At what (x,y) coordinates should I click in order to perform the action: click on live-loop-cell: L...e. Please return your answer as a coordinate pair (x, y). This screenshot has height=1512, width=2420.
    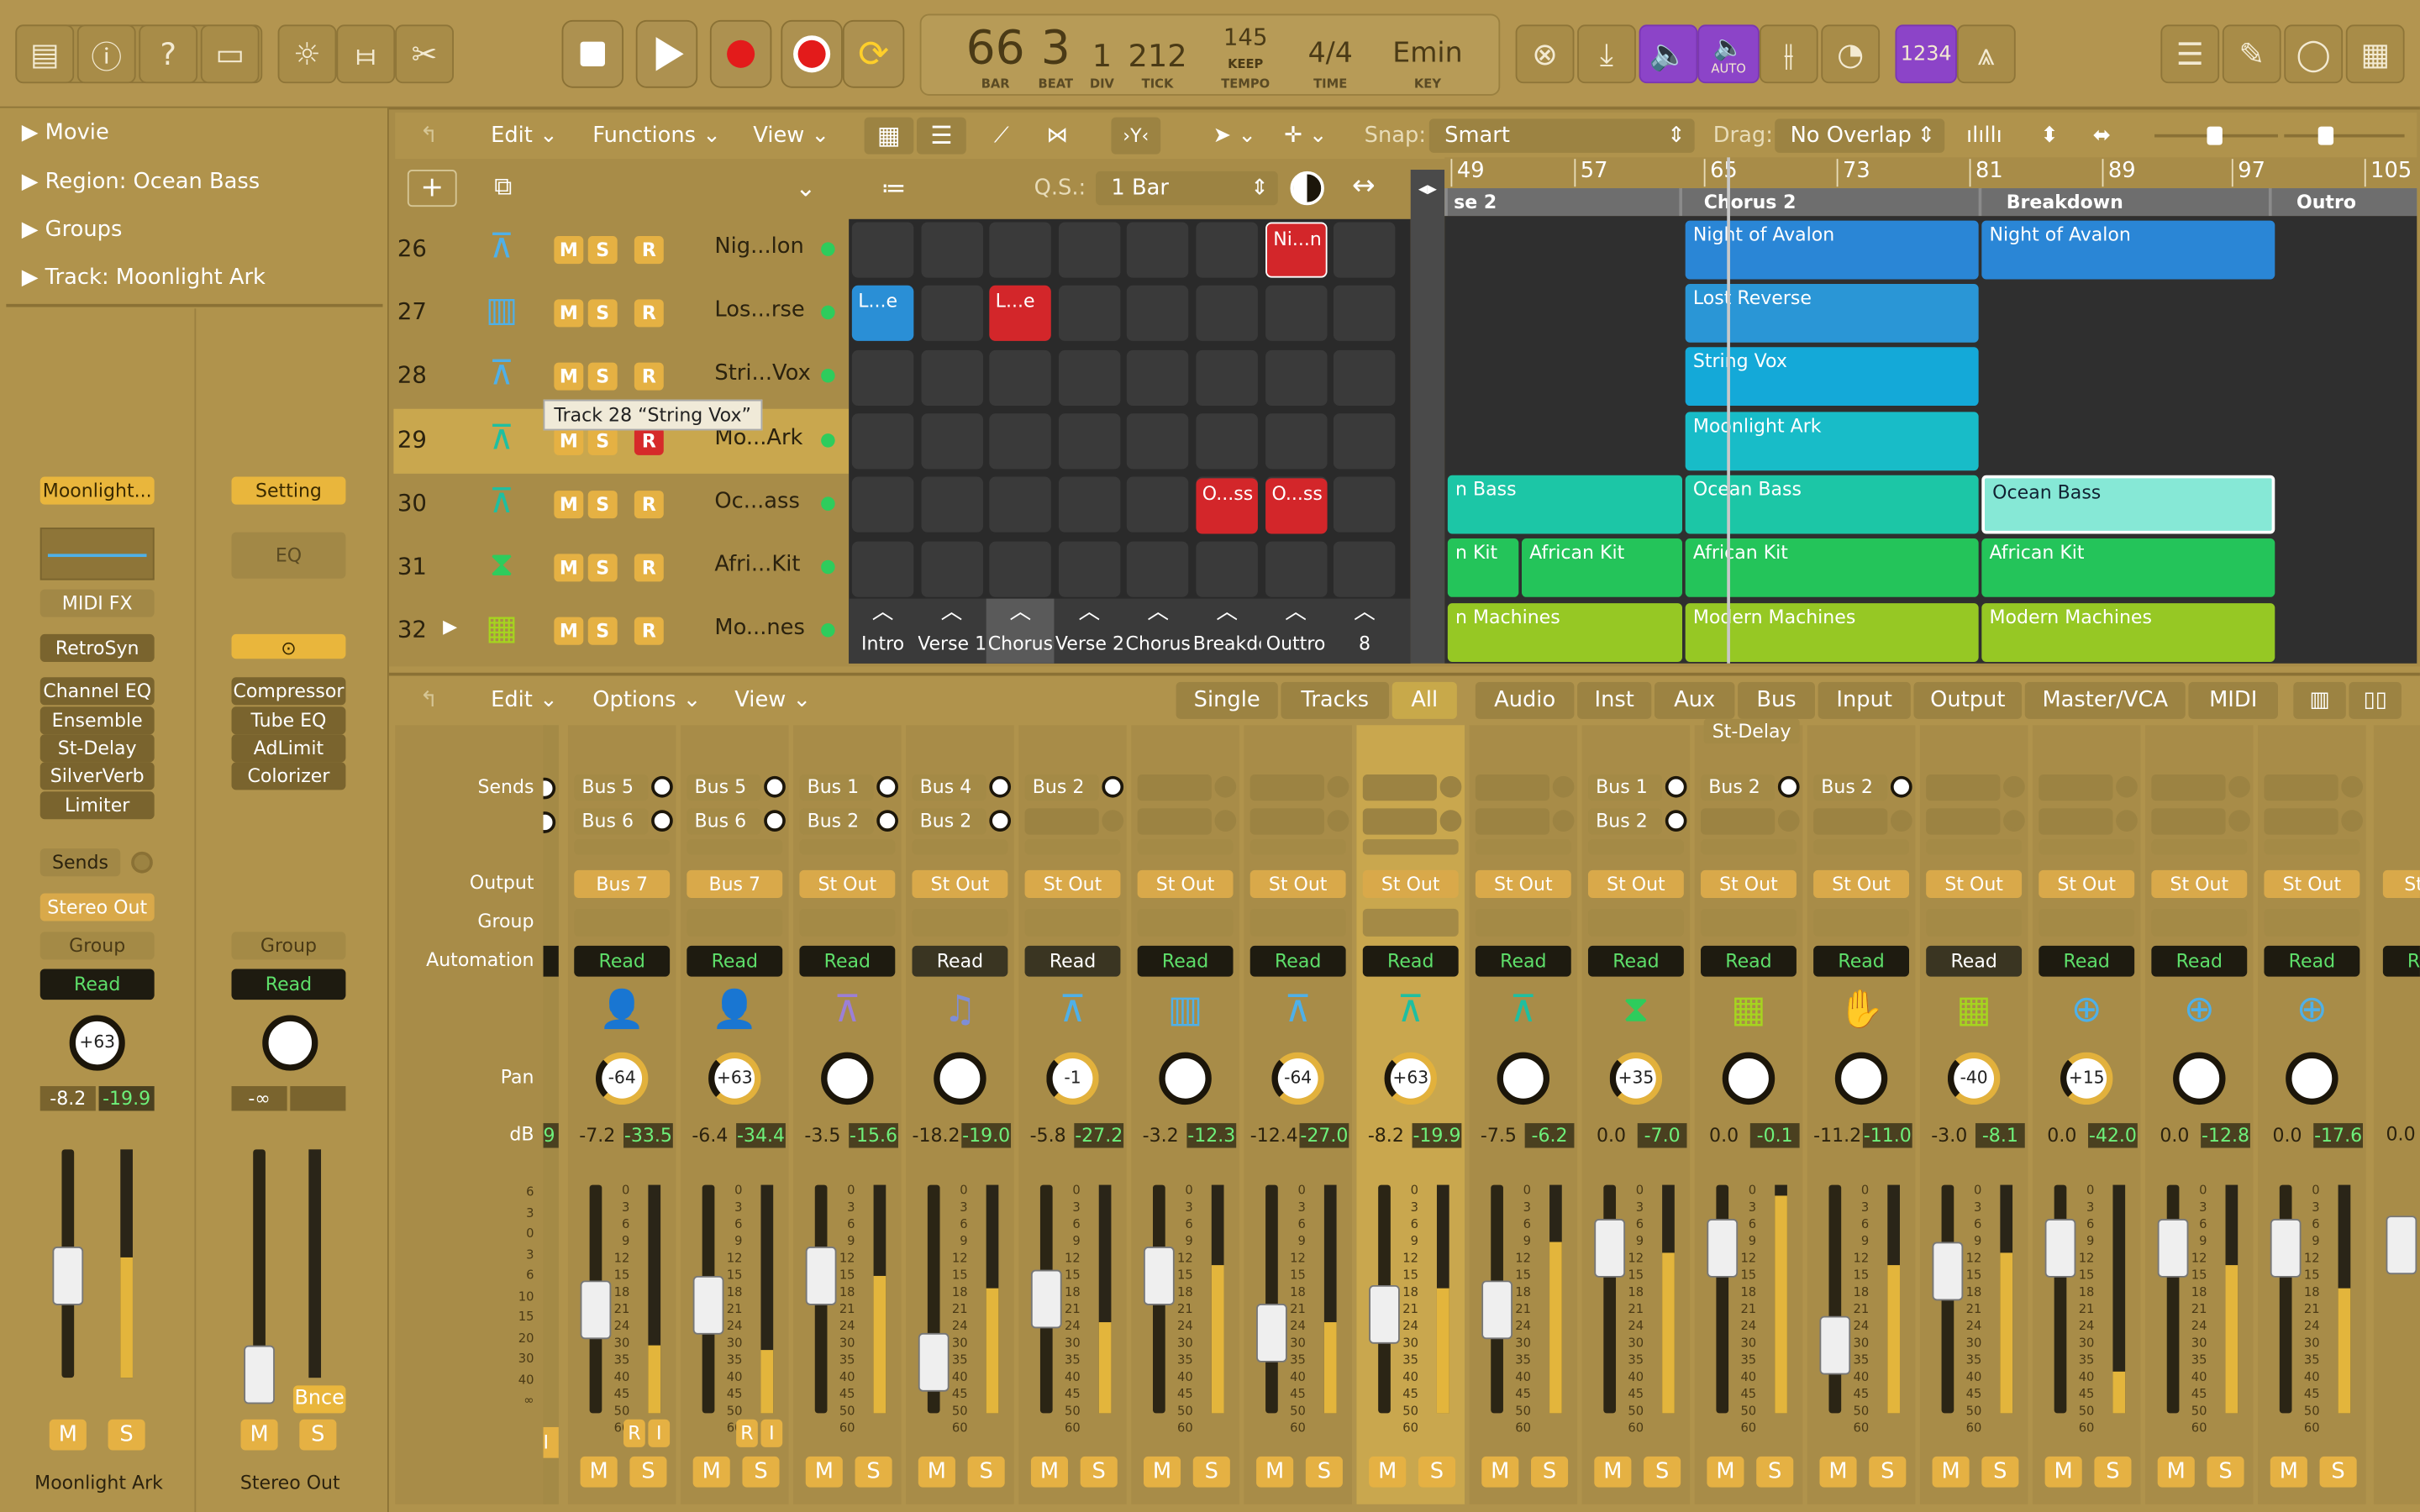
    Looking at the image, I should click on (882, 313).